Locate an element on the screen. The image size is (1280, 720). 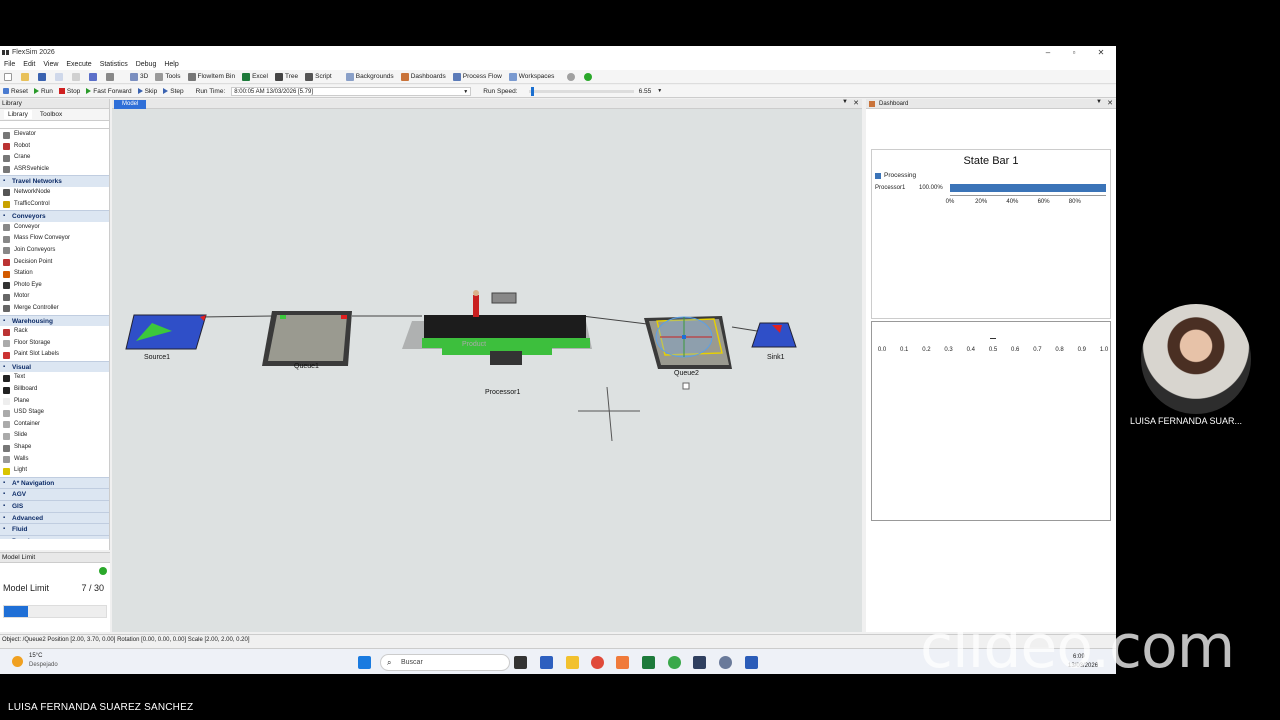
library-item: USD Stage is located at coordinates (54, 413).